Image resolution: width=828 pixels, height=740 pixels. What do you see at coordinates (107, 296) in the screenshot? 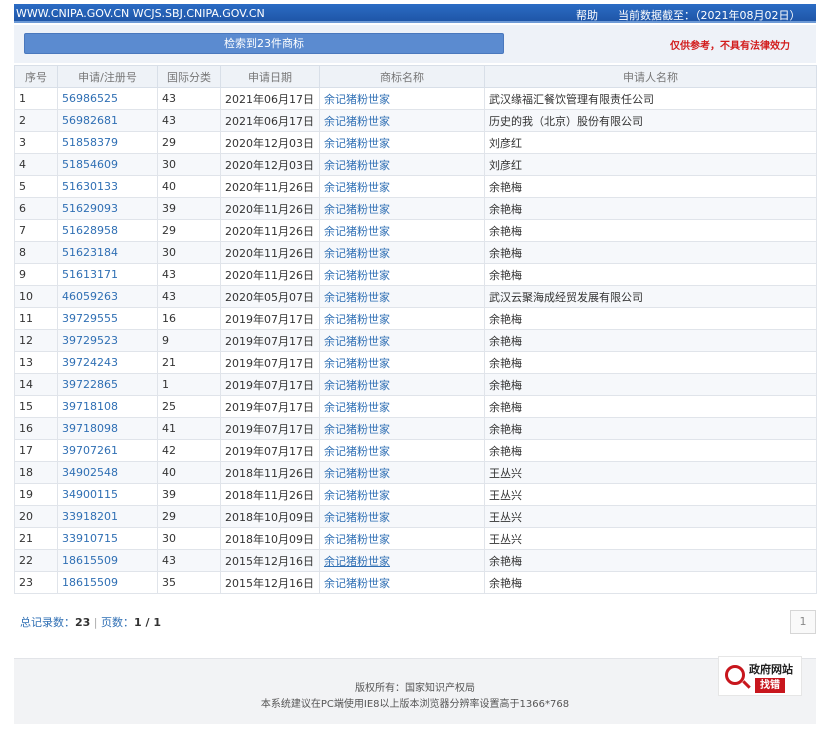
I see `reg-no-link: 46059263` at bounding box center [107, 296].